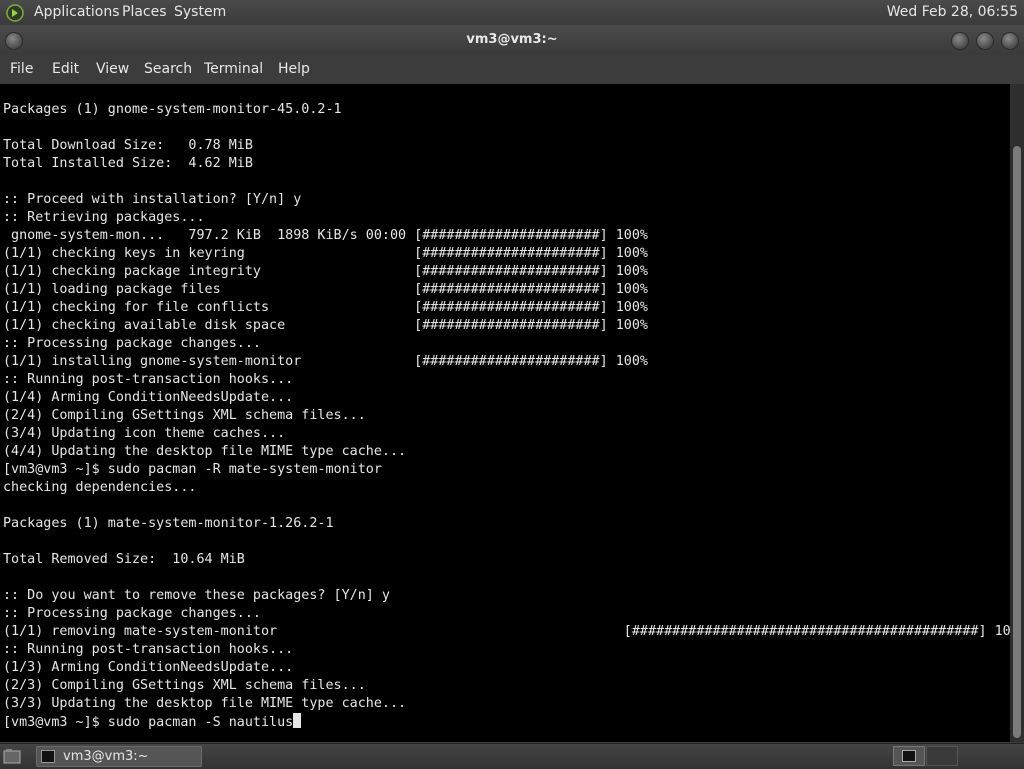 The height and width of the screenshot is (769, 1024). Describe the element at coordinates (200, 12) in the screenshot. I see `system-menu: System` at that location.